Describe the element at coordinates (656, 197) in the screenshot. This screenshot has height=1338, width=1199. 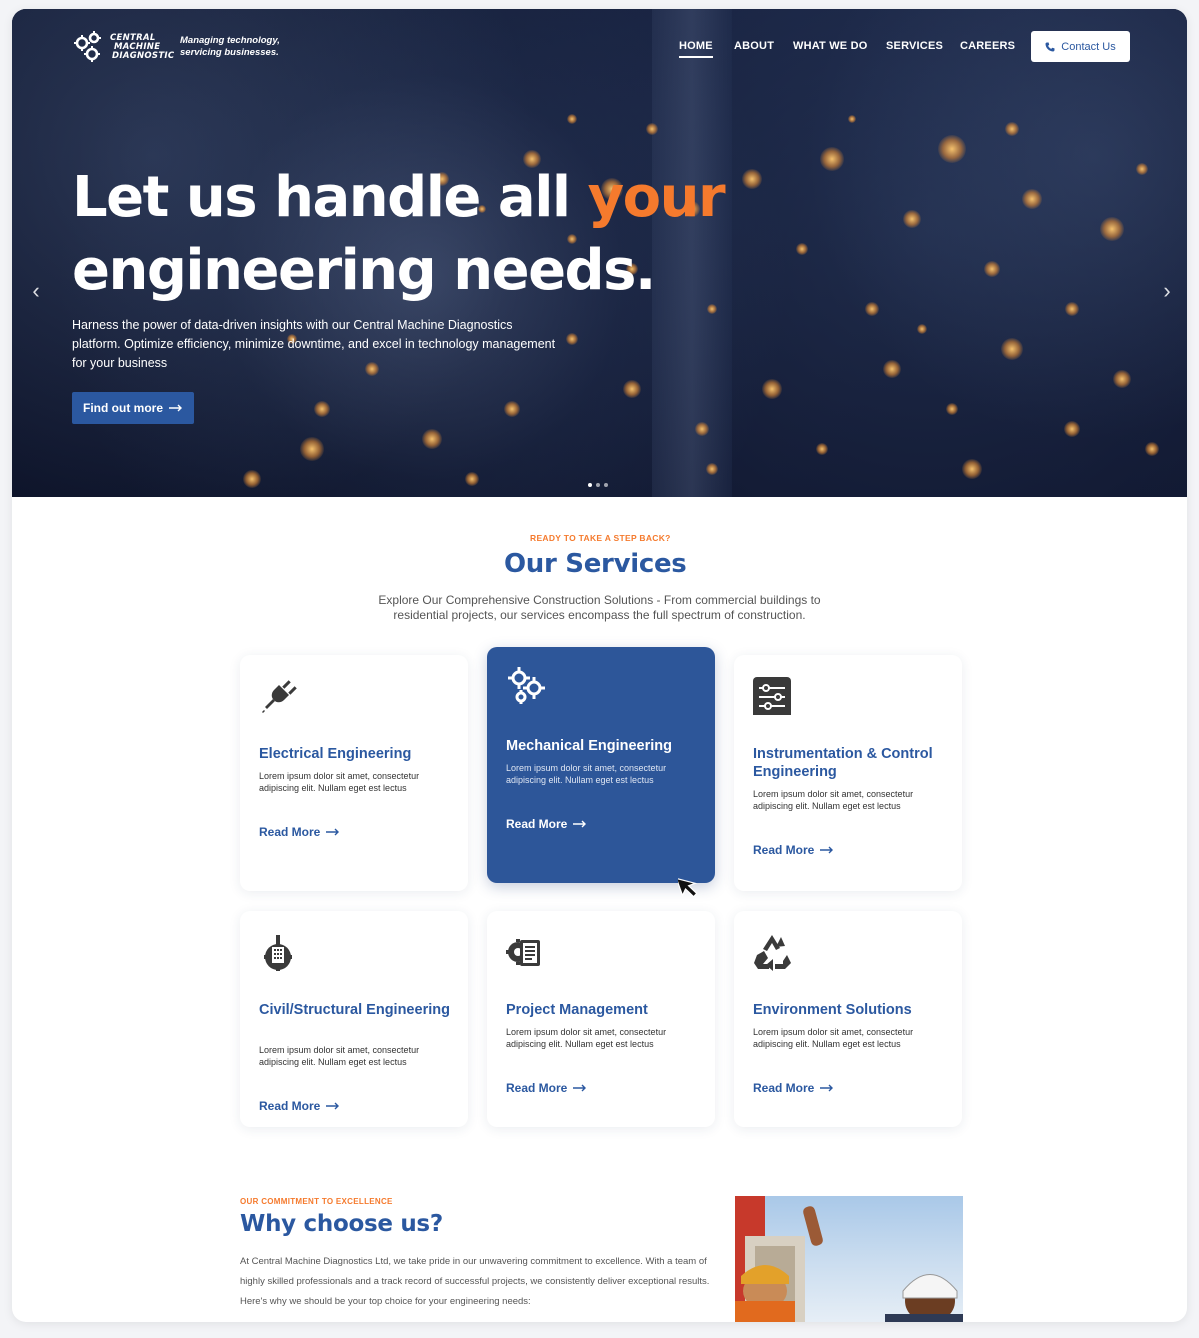
I see `hero-title-accent: your` at that location.